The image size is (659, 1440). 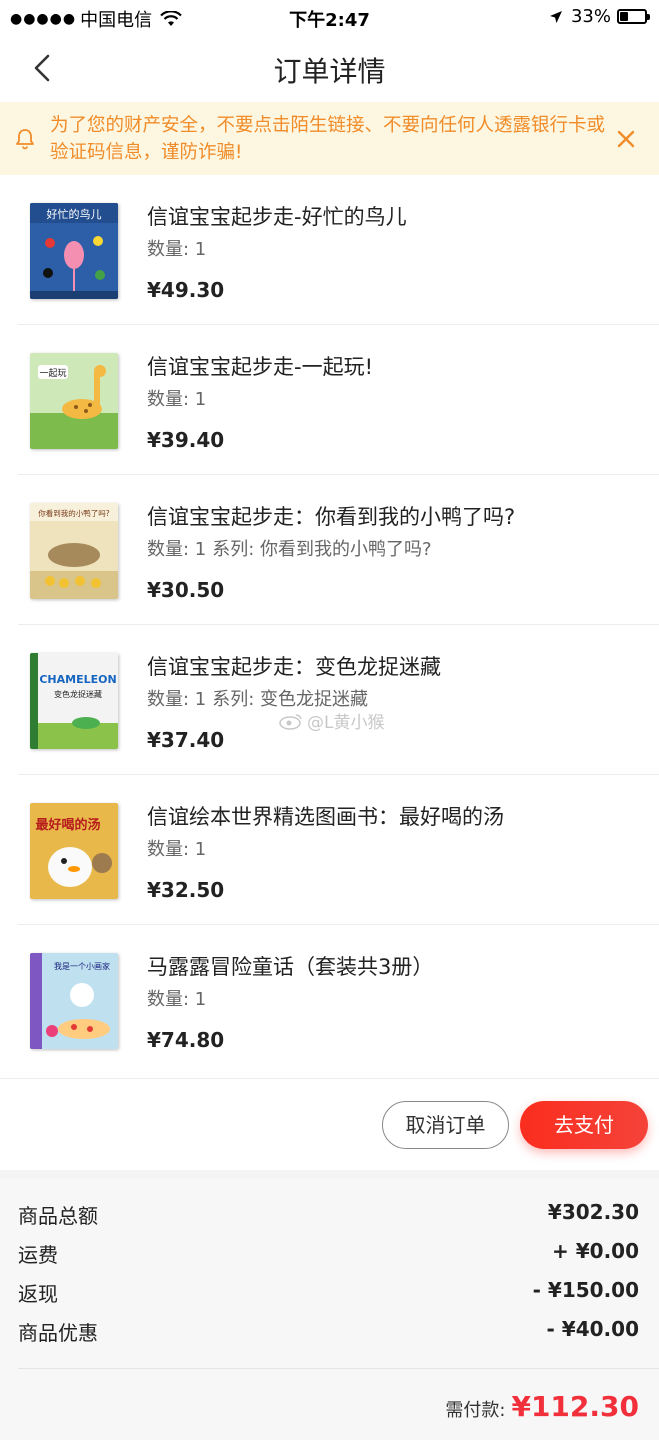 I want to click on item-series: 系列: 你看到我的小鸭了吗?, so click(x=322, y=549).